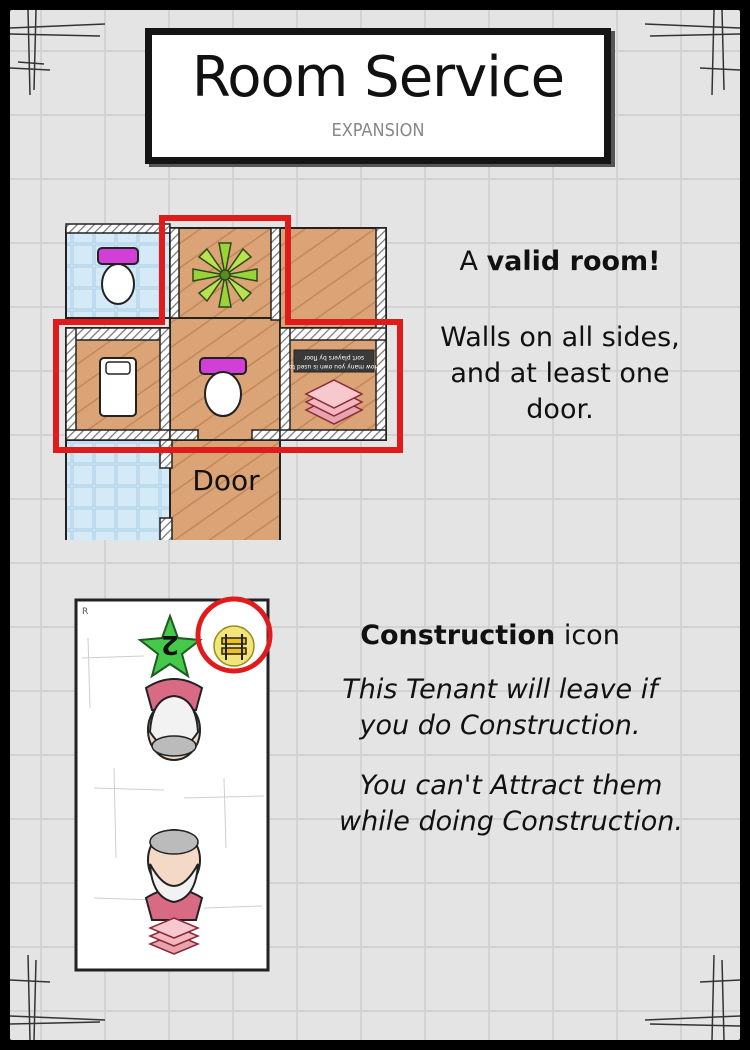  What do you see at coordinates (333, 357) in the screenshot?
I see `tile-text-line2: sort players by floor` at bounding box center [333, 357].